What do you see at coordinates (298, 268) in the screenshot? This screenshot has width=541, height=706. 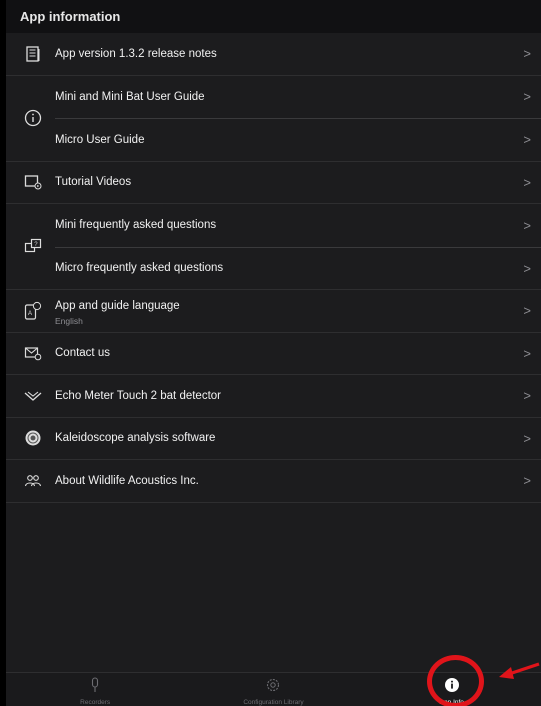 I see `micro-faq-row: Micro frequently asked questions >` at bounding box center [298, 268].